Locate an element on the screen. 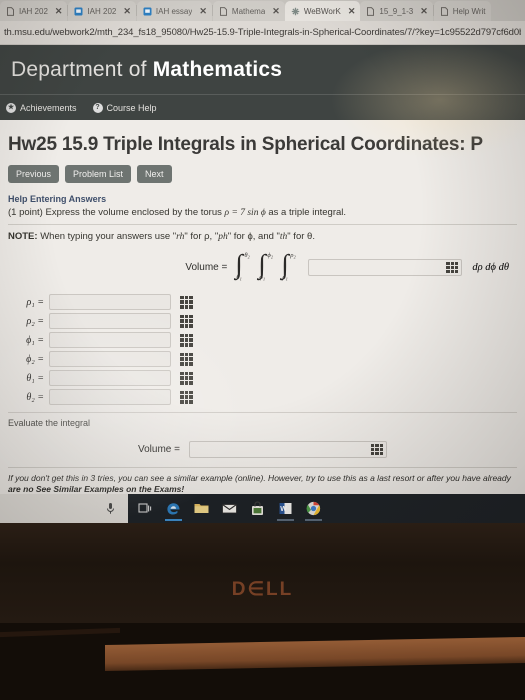 The width and height of the screenshot is (525, 700). browser-tab-3: IAH essay ✕ is located at coordinates (174, 11).